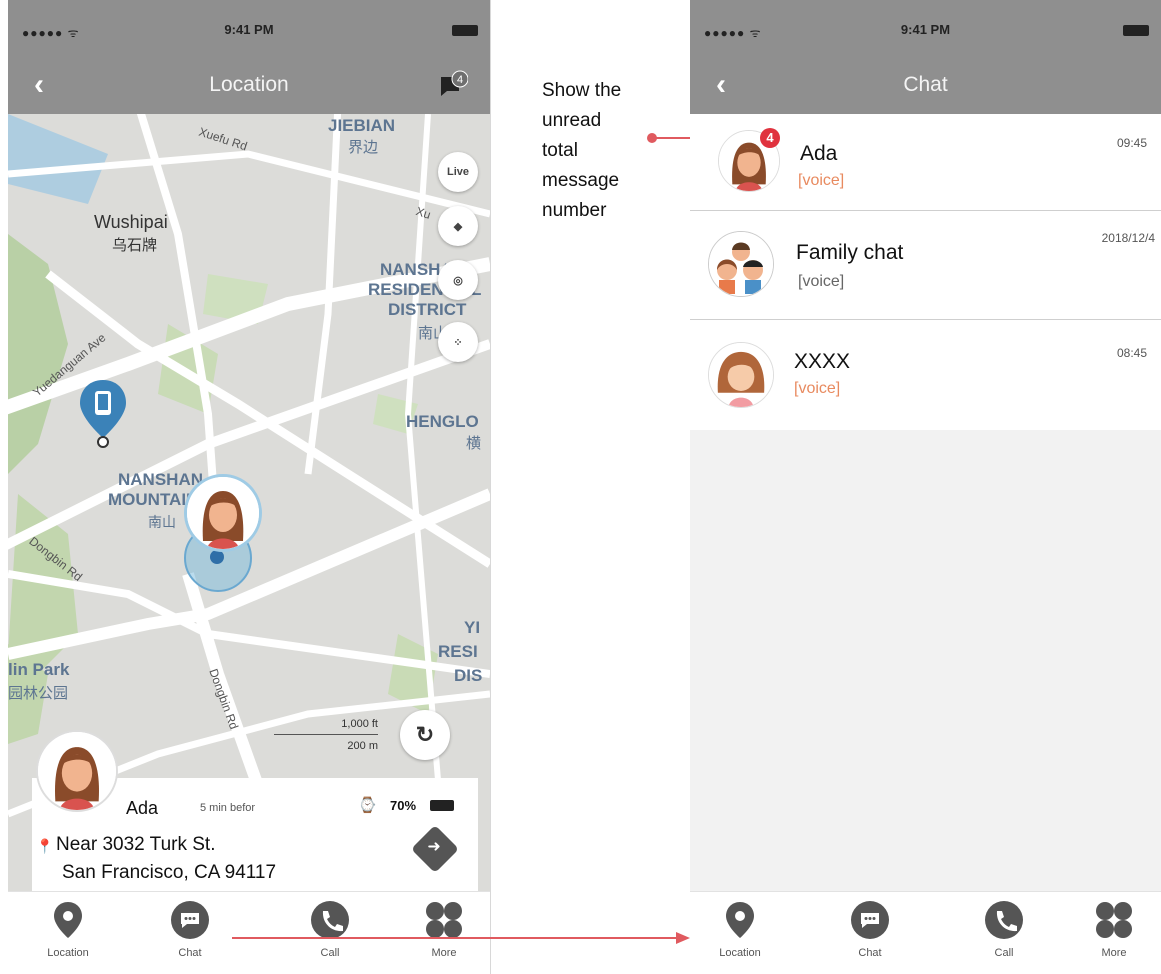 The height and width of the screenshot is (974, 1161). I want to click on message-icon: 4, so click(455, 83).